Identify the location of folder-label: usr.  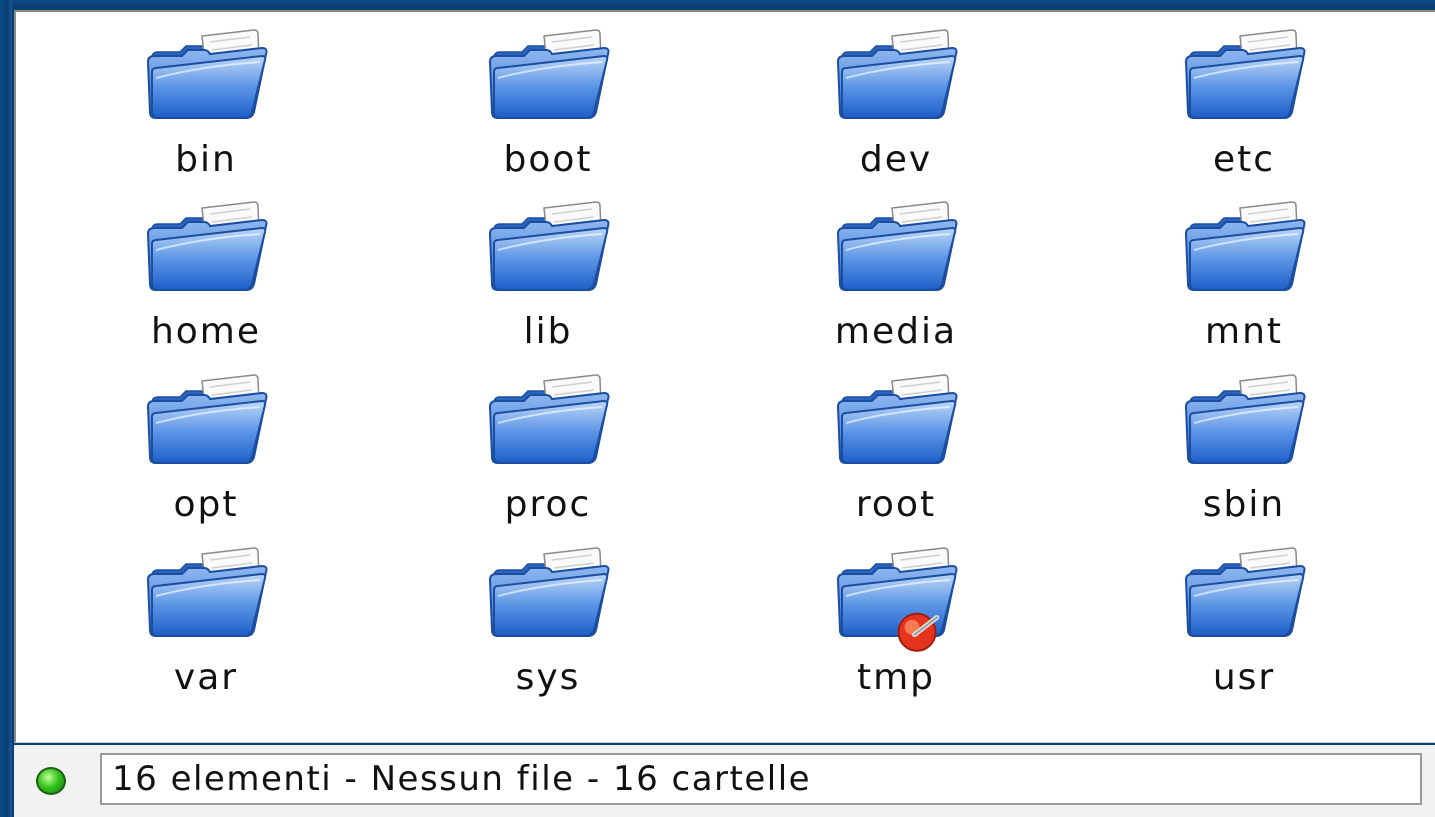
(1244, 677).